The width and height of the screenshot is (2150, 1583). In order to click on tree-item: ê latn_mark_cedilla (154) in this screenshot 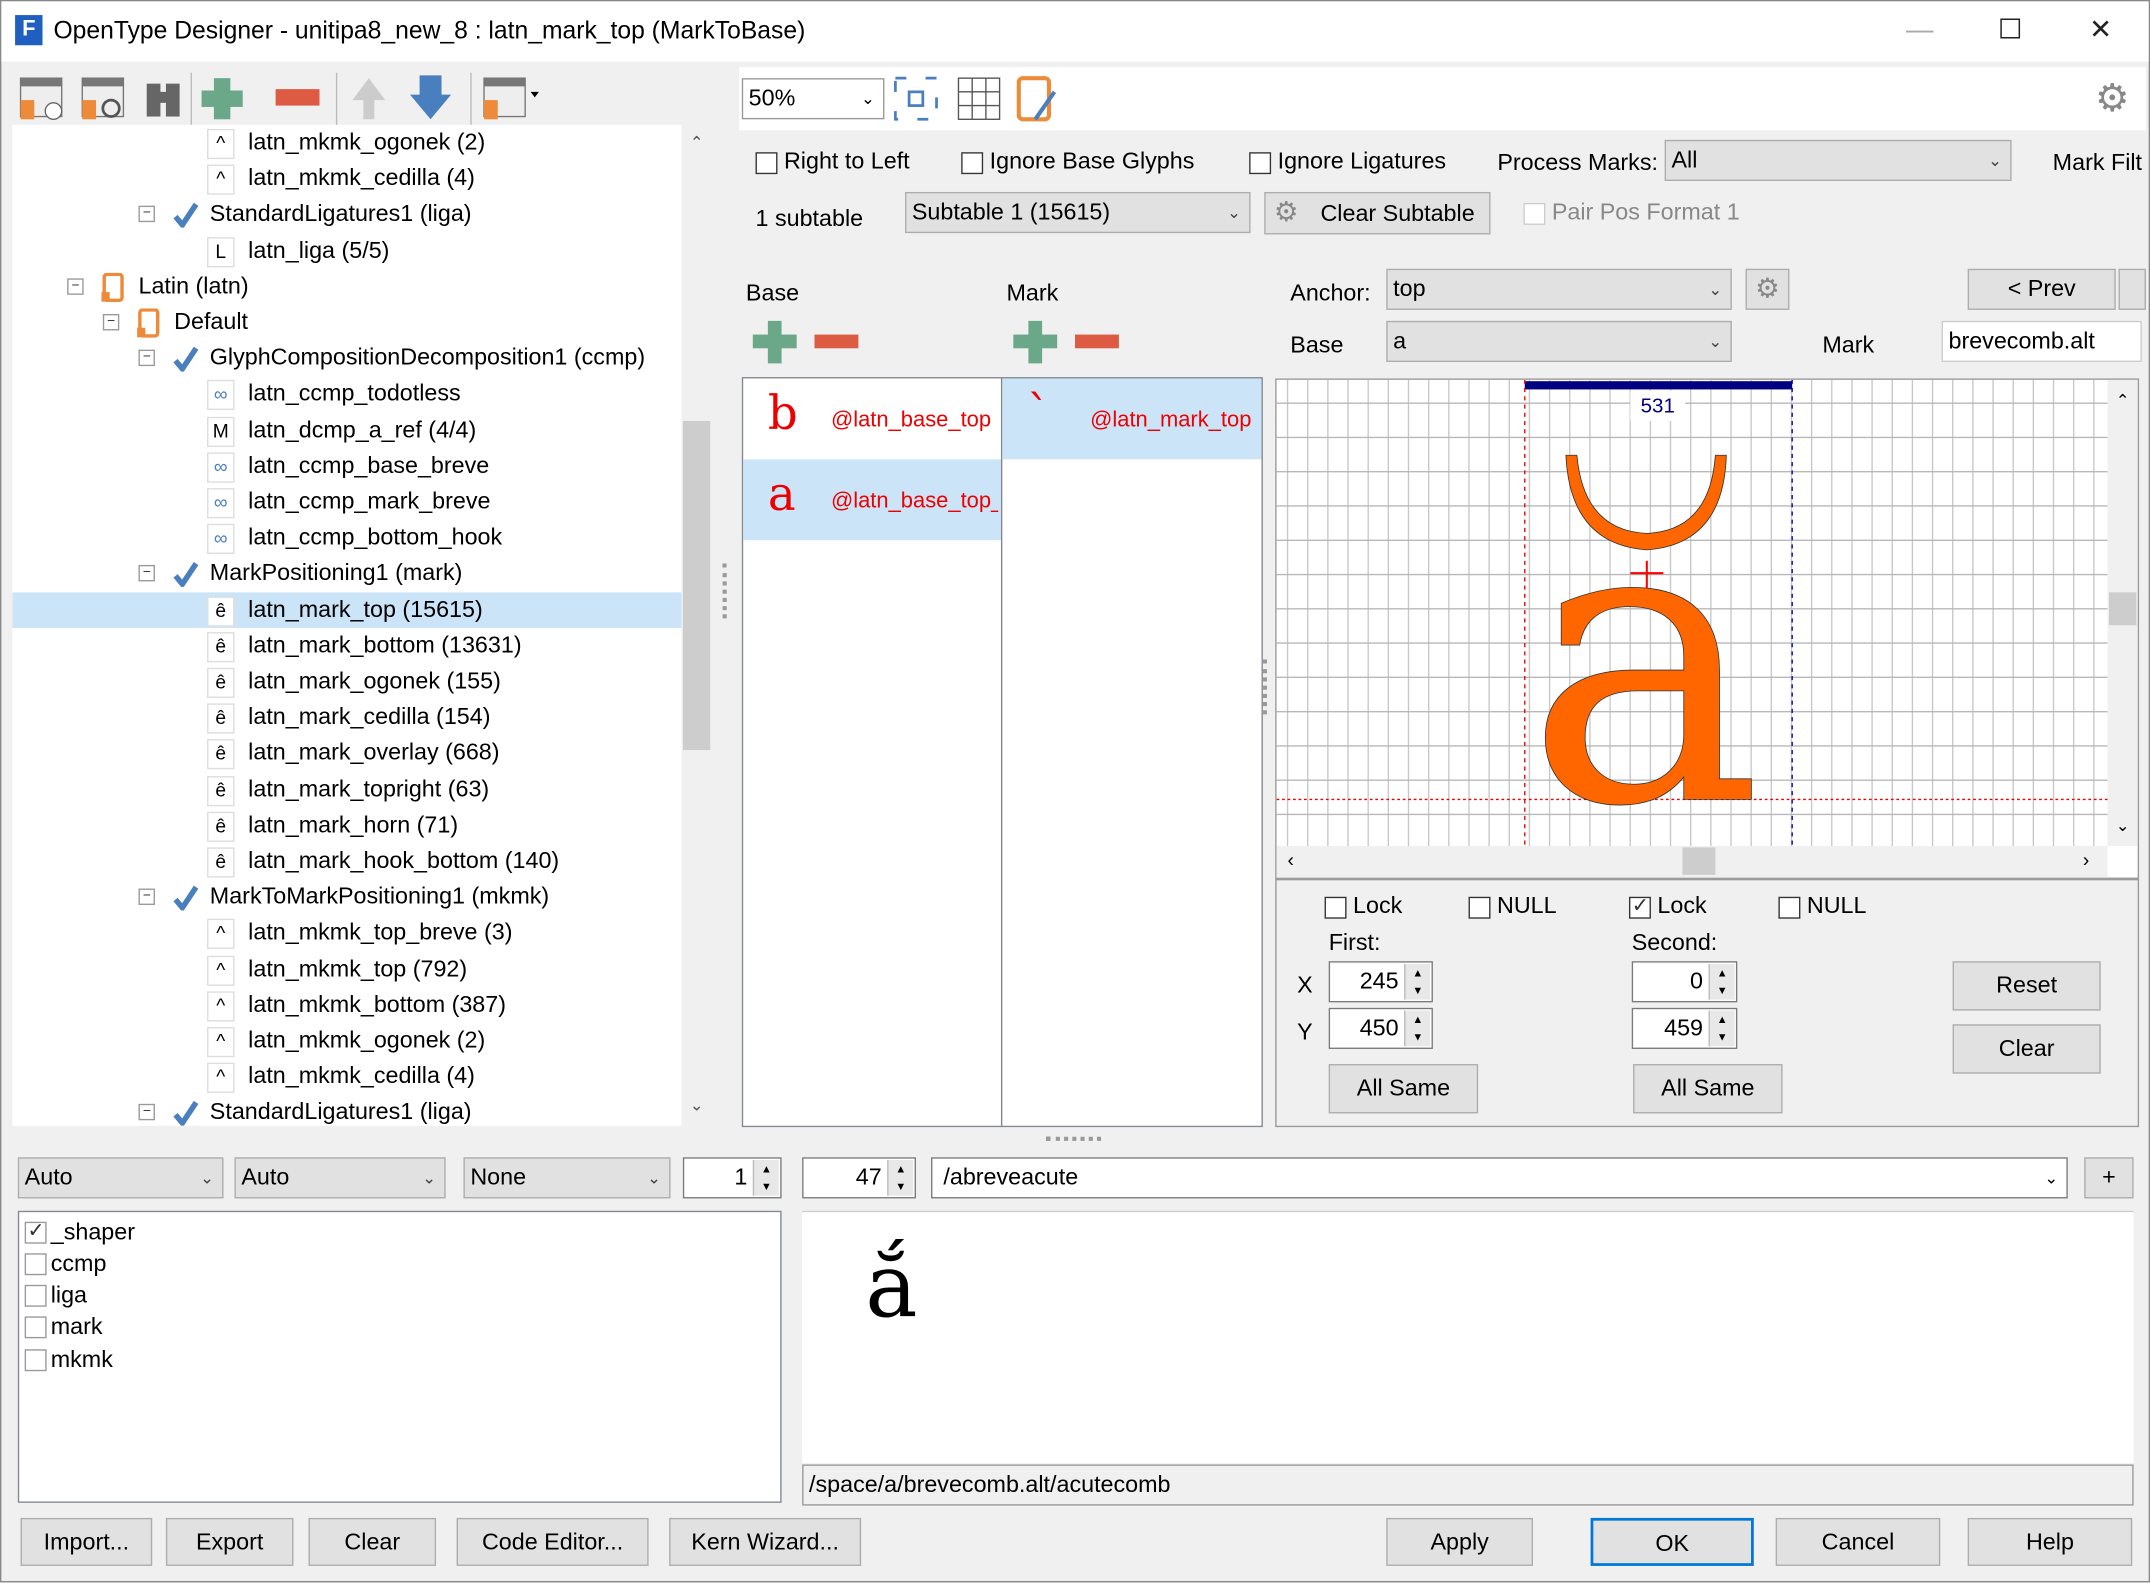, I will do `click(346, 718)`.